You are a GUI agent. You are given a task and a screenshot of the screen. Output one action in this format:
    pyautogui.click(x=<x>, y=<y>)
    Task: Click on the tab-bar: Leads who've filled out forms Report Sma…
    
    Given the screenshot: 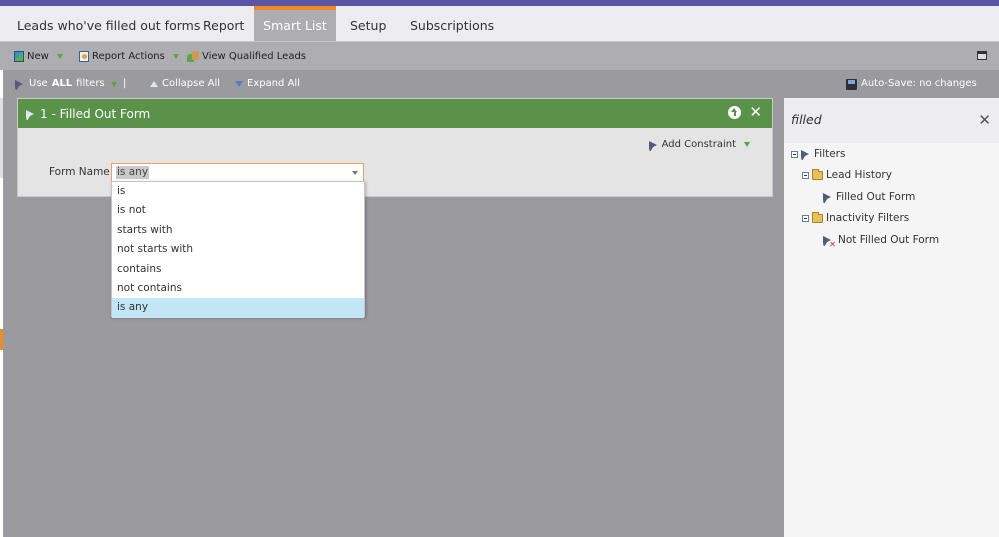 What is the action you would take?
    pyautogui.click(x=499, y=23)
    